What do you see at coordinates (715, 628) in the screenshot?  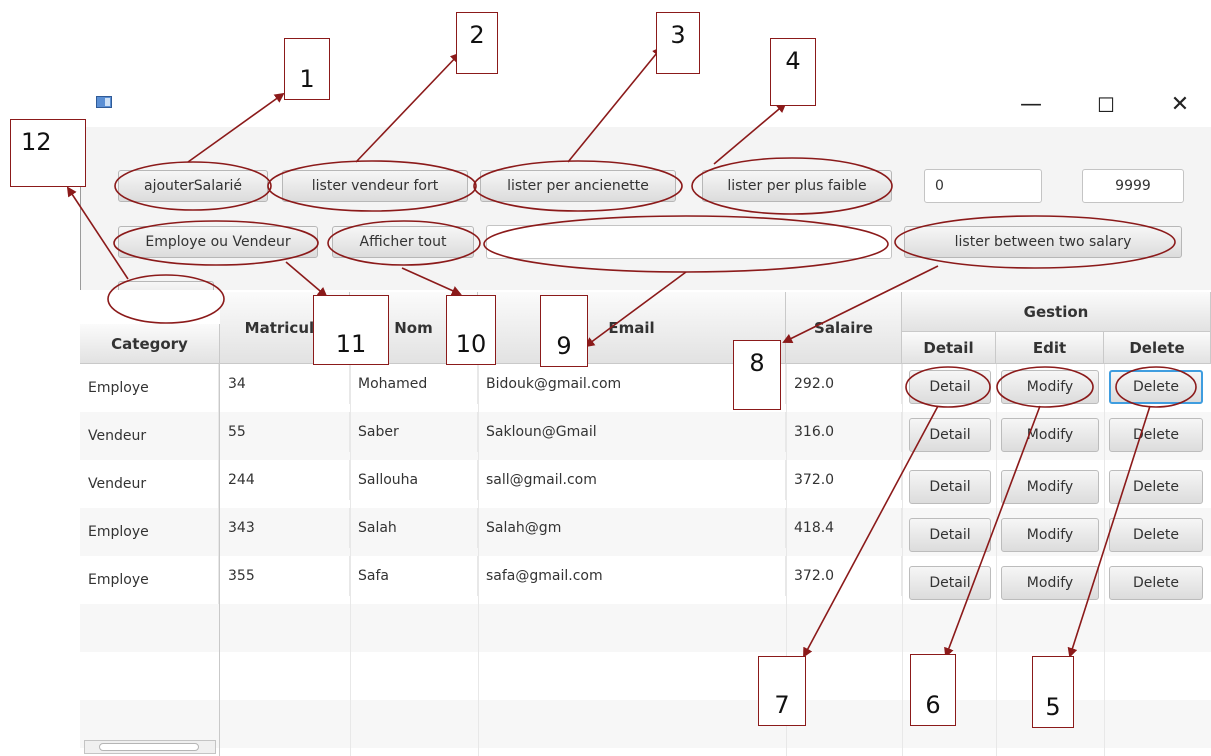 I see `row-background` at bounding box center [715, 628].